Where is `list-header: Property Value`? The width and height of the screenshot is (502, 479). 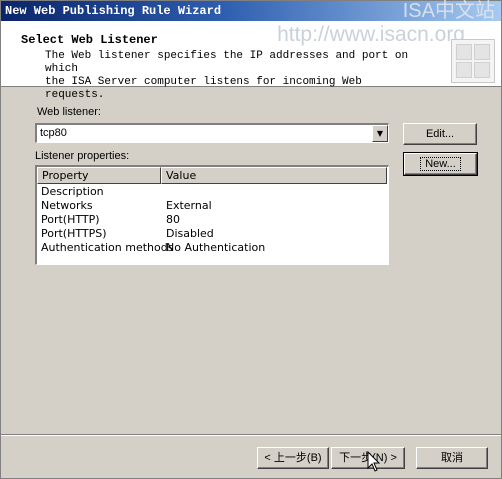 list-header: Property Value is located at coordinates (212, 175).